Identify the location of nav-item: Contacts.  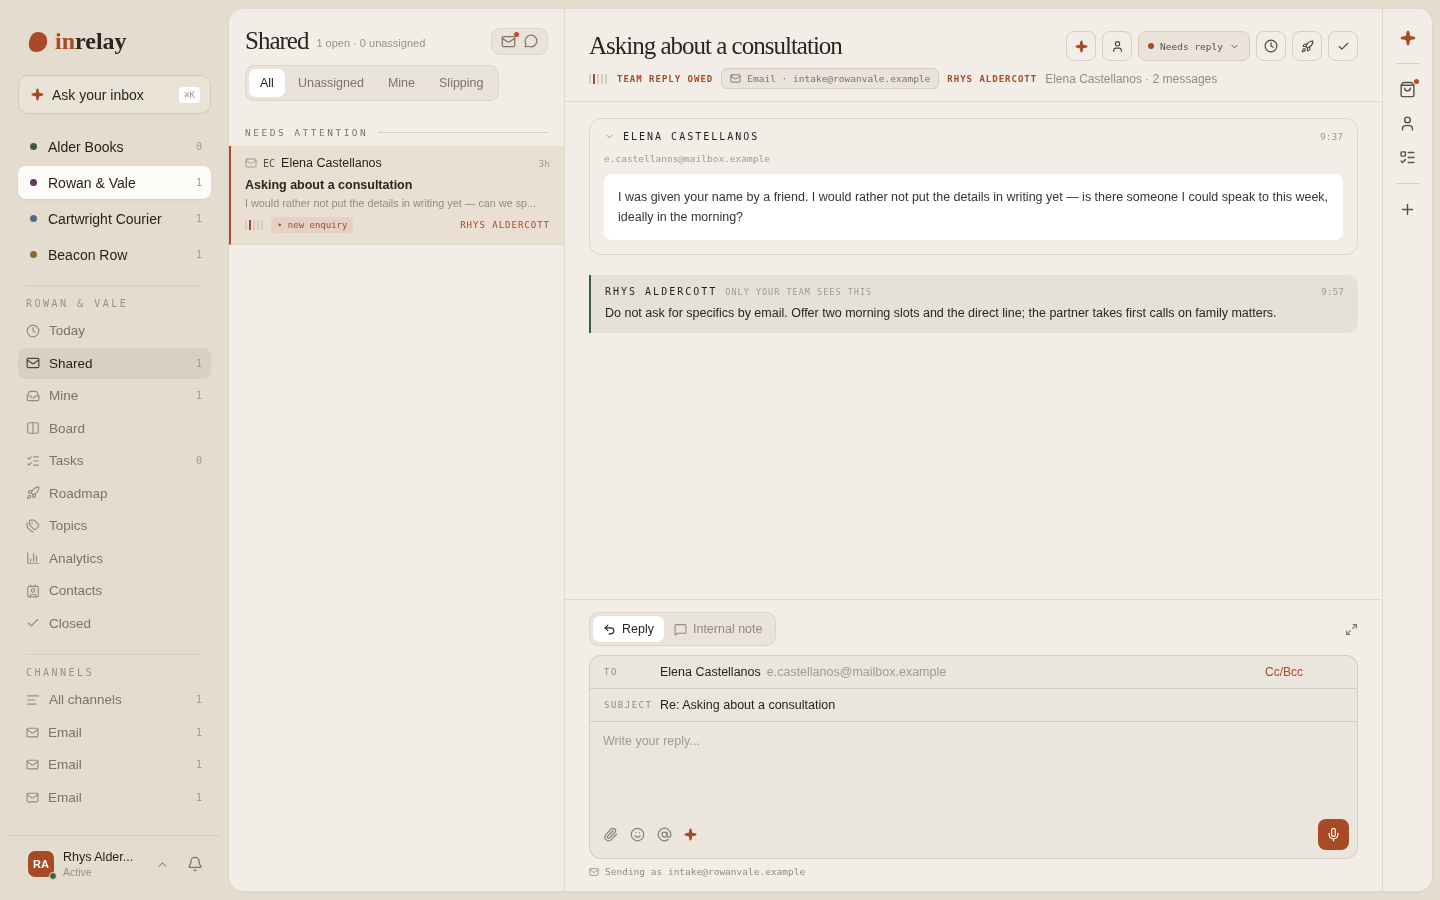
(114, 590).